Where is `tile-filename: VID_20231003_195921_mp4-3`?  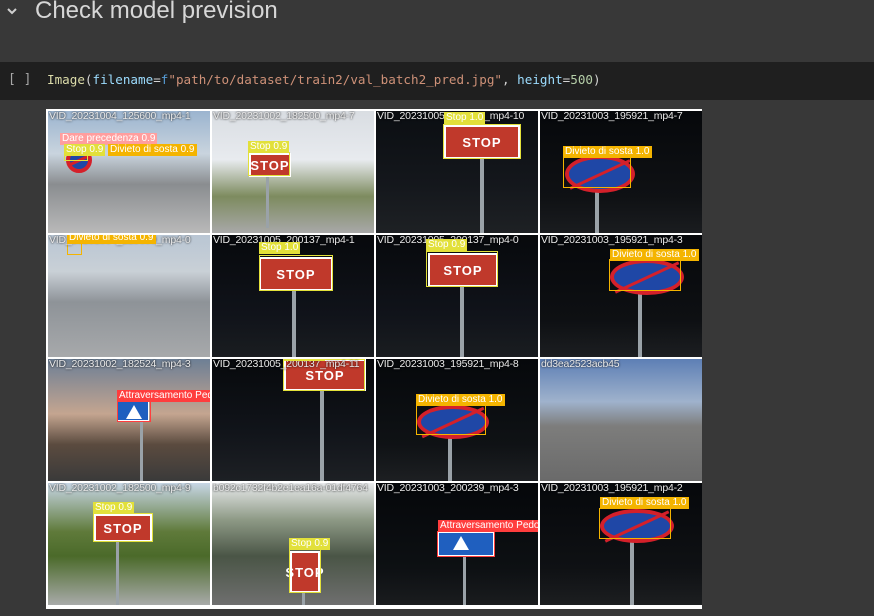
tile-filename: VID_20231003_195921_mp4-3 is located at coordinates (612, 240).